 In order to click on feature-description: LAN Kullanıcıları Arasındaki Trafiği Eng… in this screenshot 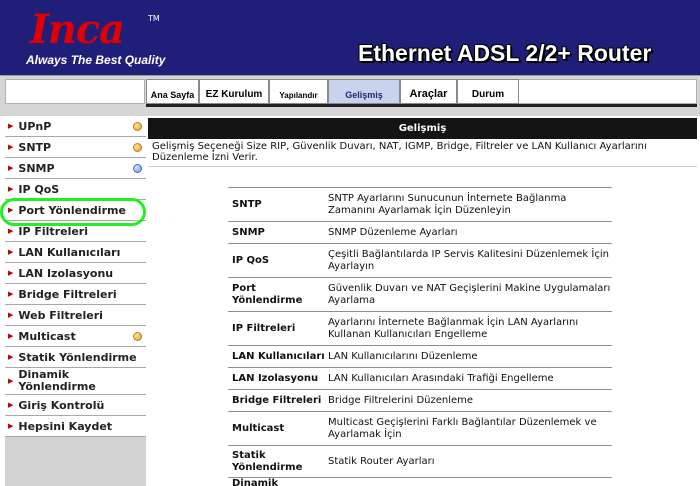, I will do `click(441, 378)`.